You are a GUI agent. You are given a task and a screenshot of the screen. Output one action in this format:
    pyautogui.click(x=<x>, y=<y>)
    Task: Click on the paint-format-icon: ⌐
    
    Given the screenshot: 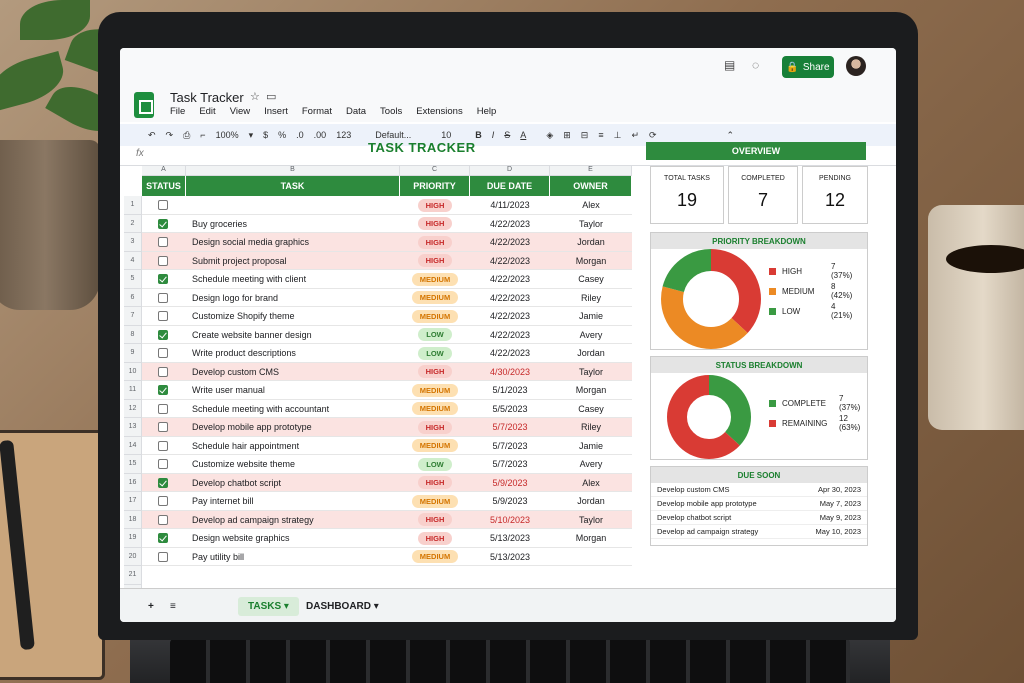 What is the action you would take?
    pyautogui.click(x=202, y=135)
    